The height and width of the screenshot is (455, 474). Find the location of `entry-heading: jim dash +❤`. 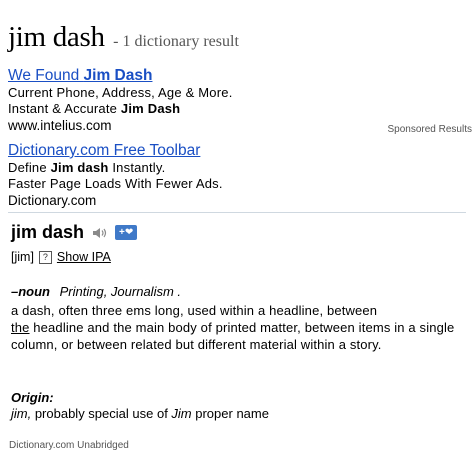

entry-heading: jim dash +❤ is located at coordinates (74, 232).